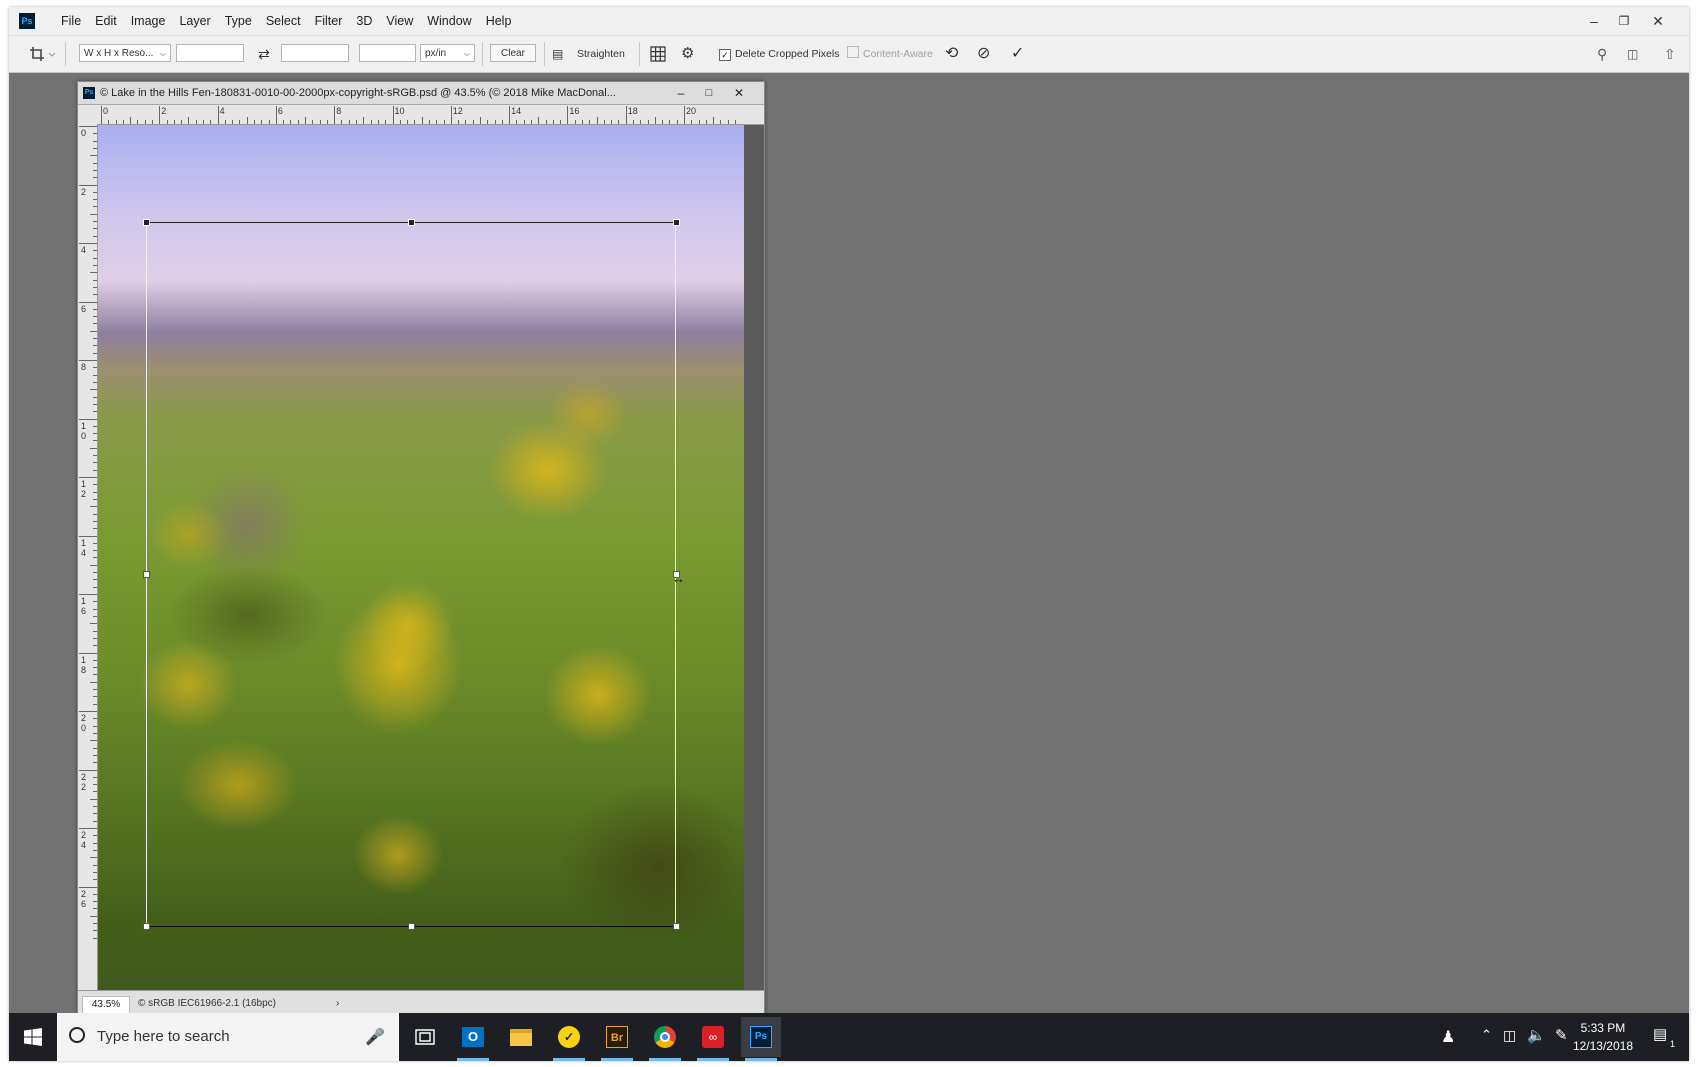 The height and width of the screenshot is (1067, 1697). Describe the element at coordinates (387, 53) in the screenshot. I see `resolution-input` at that location.